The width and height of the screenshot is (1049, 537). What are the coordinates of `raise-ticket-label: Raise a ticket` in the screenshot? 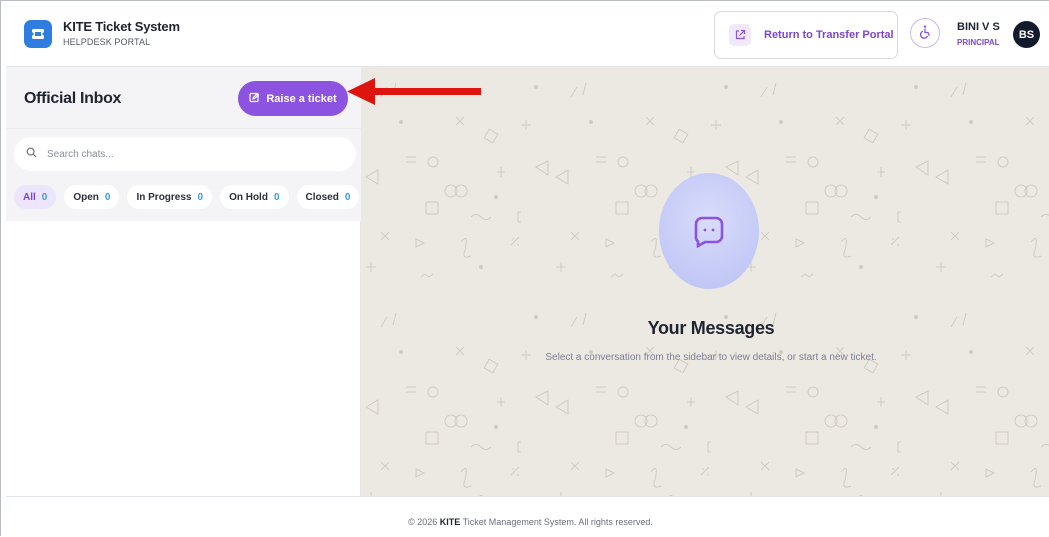 It's located at (301, 98).